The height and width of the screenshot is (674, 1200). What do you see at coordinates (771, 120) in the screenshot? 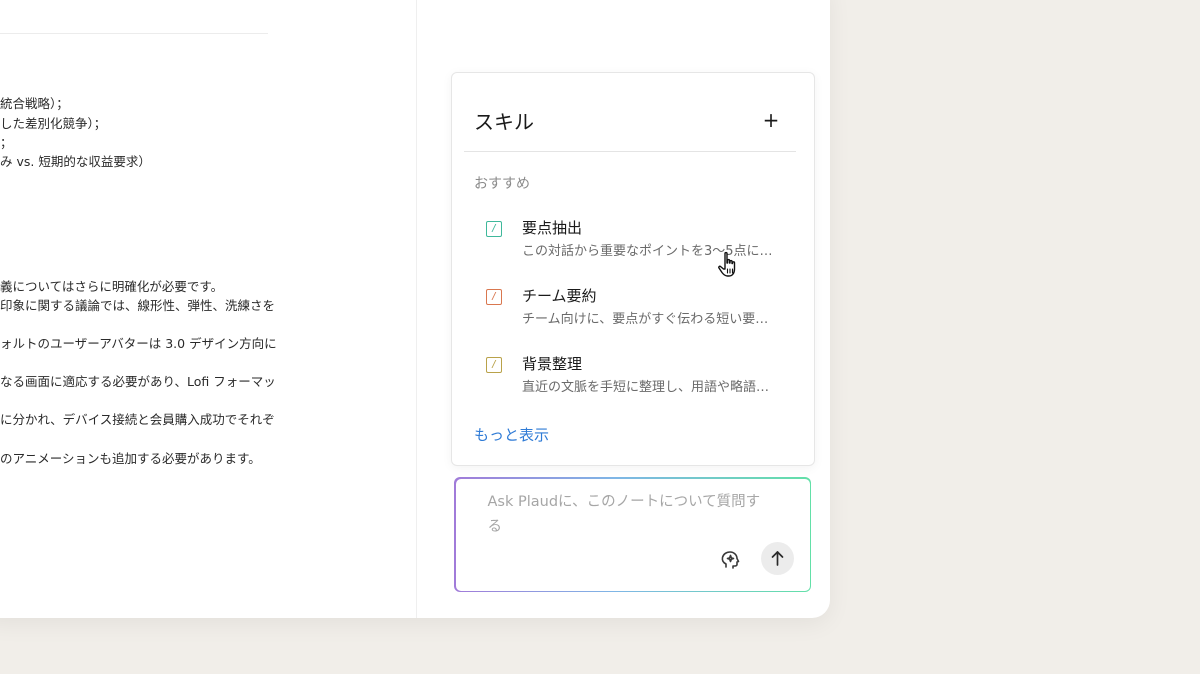
I see `add-skill-button: +` at bounding box center [771, 120].